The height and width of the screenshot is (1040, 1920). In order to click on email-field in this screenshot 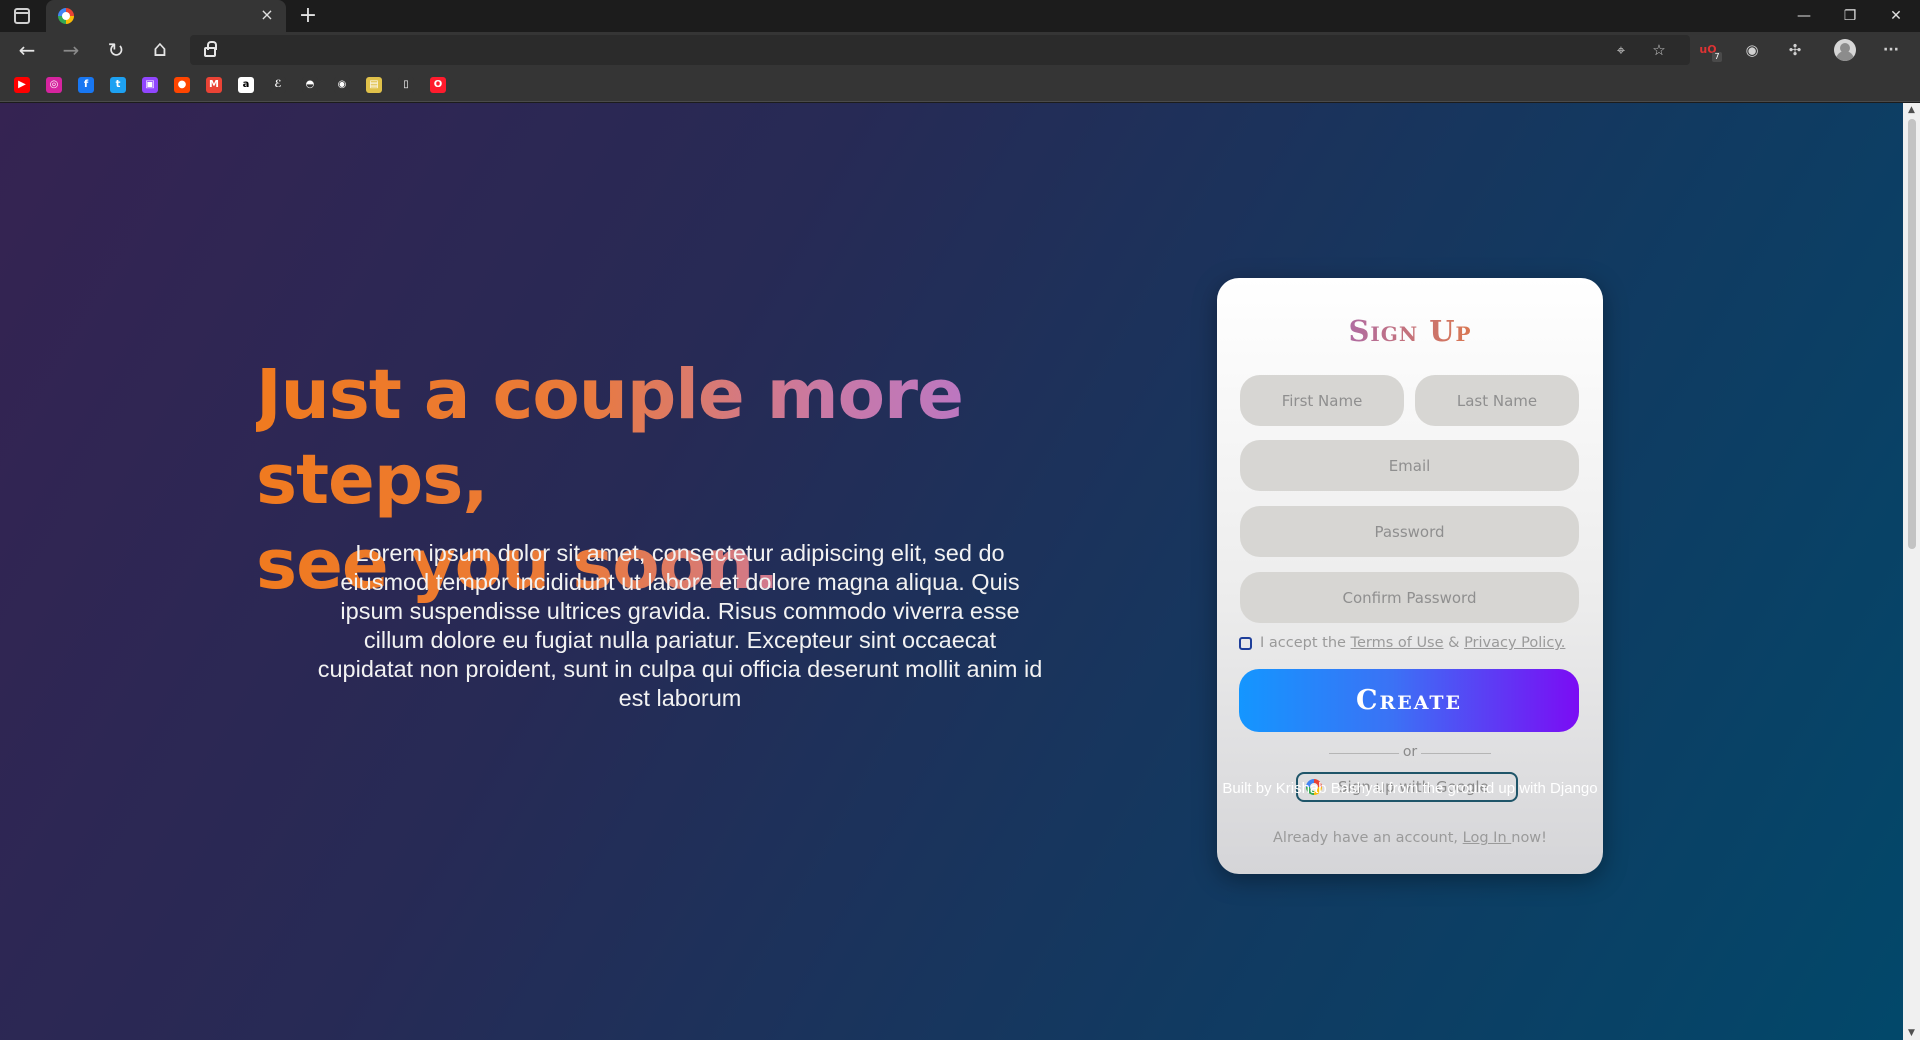, I will do `click(1409, 465)`.